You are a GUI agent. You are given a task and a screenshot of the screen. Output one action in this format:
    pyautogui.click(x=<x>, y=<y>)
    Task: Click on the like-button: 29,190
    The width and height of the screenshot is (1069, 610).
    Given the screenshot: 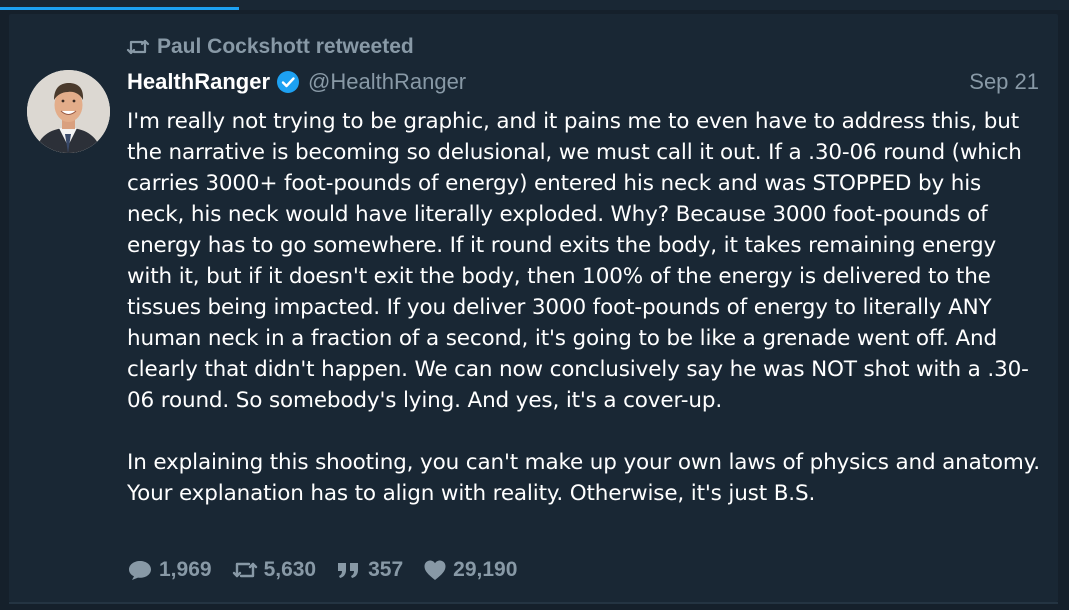 What is the action you would take?
    pyautogui.click(x=470, y=570)
    